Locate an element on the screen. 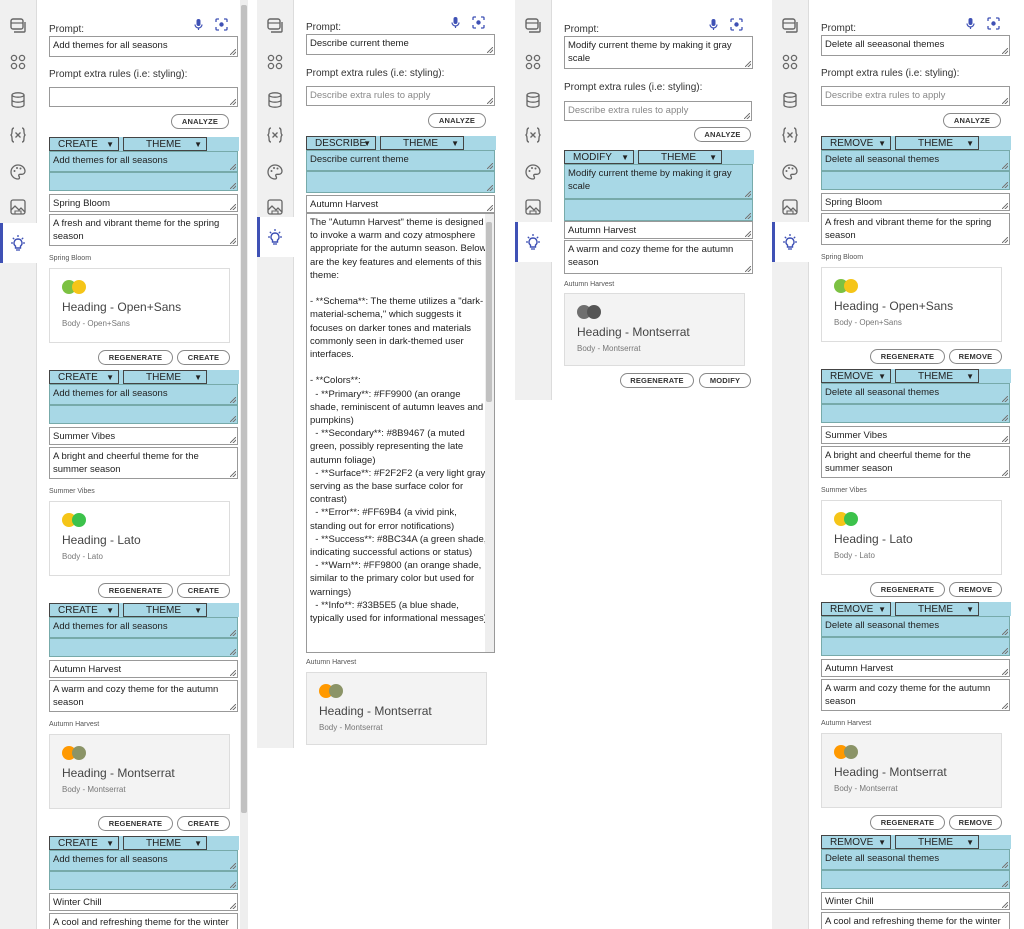 The height and width of the screenshot is (929, 1024). description-scrollbar-thumb is located at coordinates (489, 312).